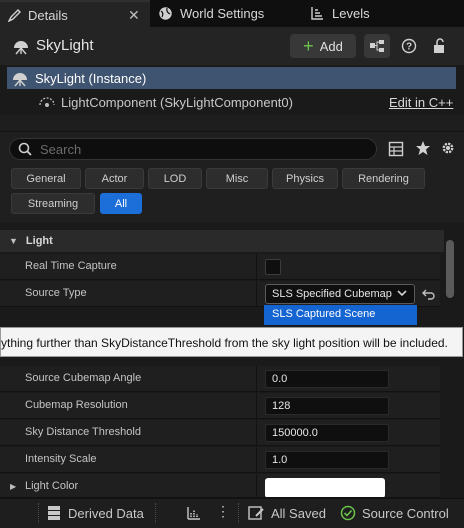 The image size is (464, 528). Describe the element at coordinates (13, 486) in the screenshot. I see `chevron-right-icon: ▶` at that location.